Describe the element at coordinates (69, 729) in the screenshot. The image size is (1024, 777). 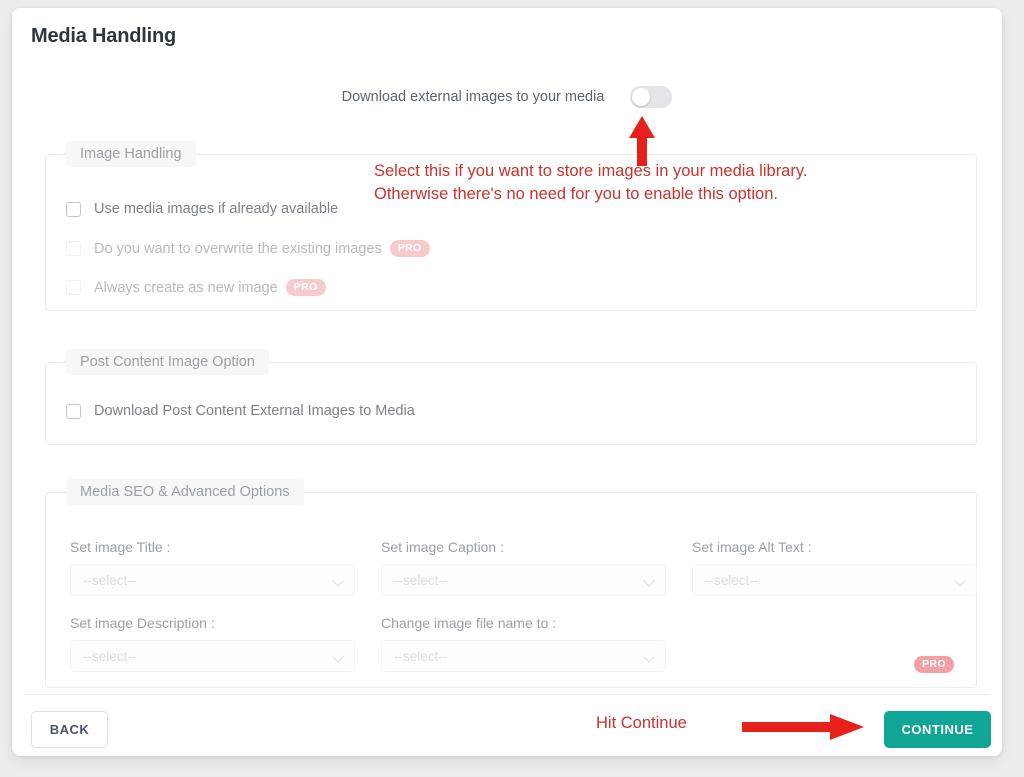
I see `back-button: BACK` at that location.